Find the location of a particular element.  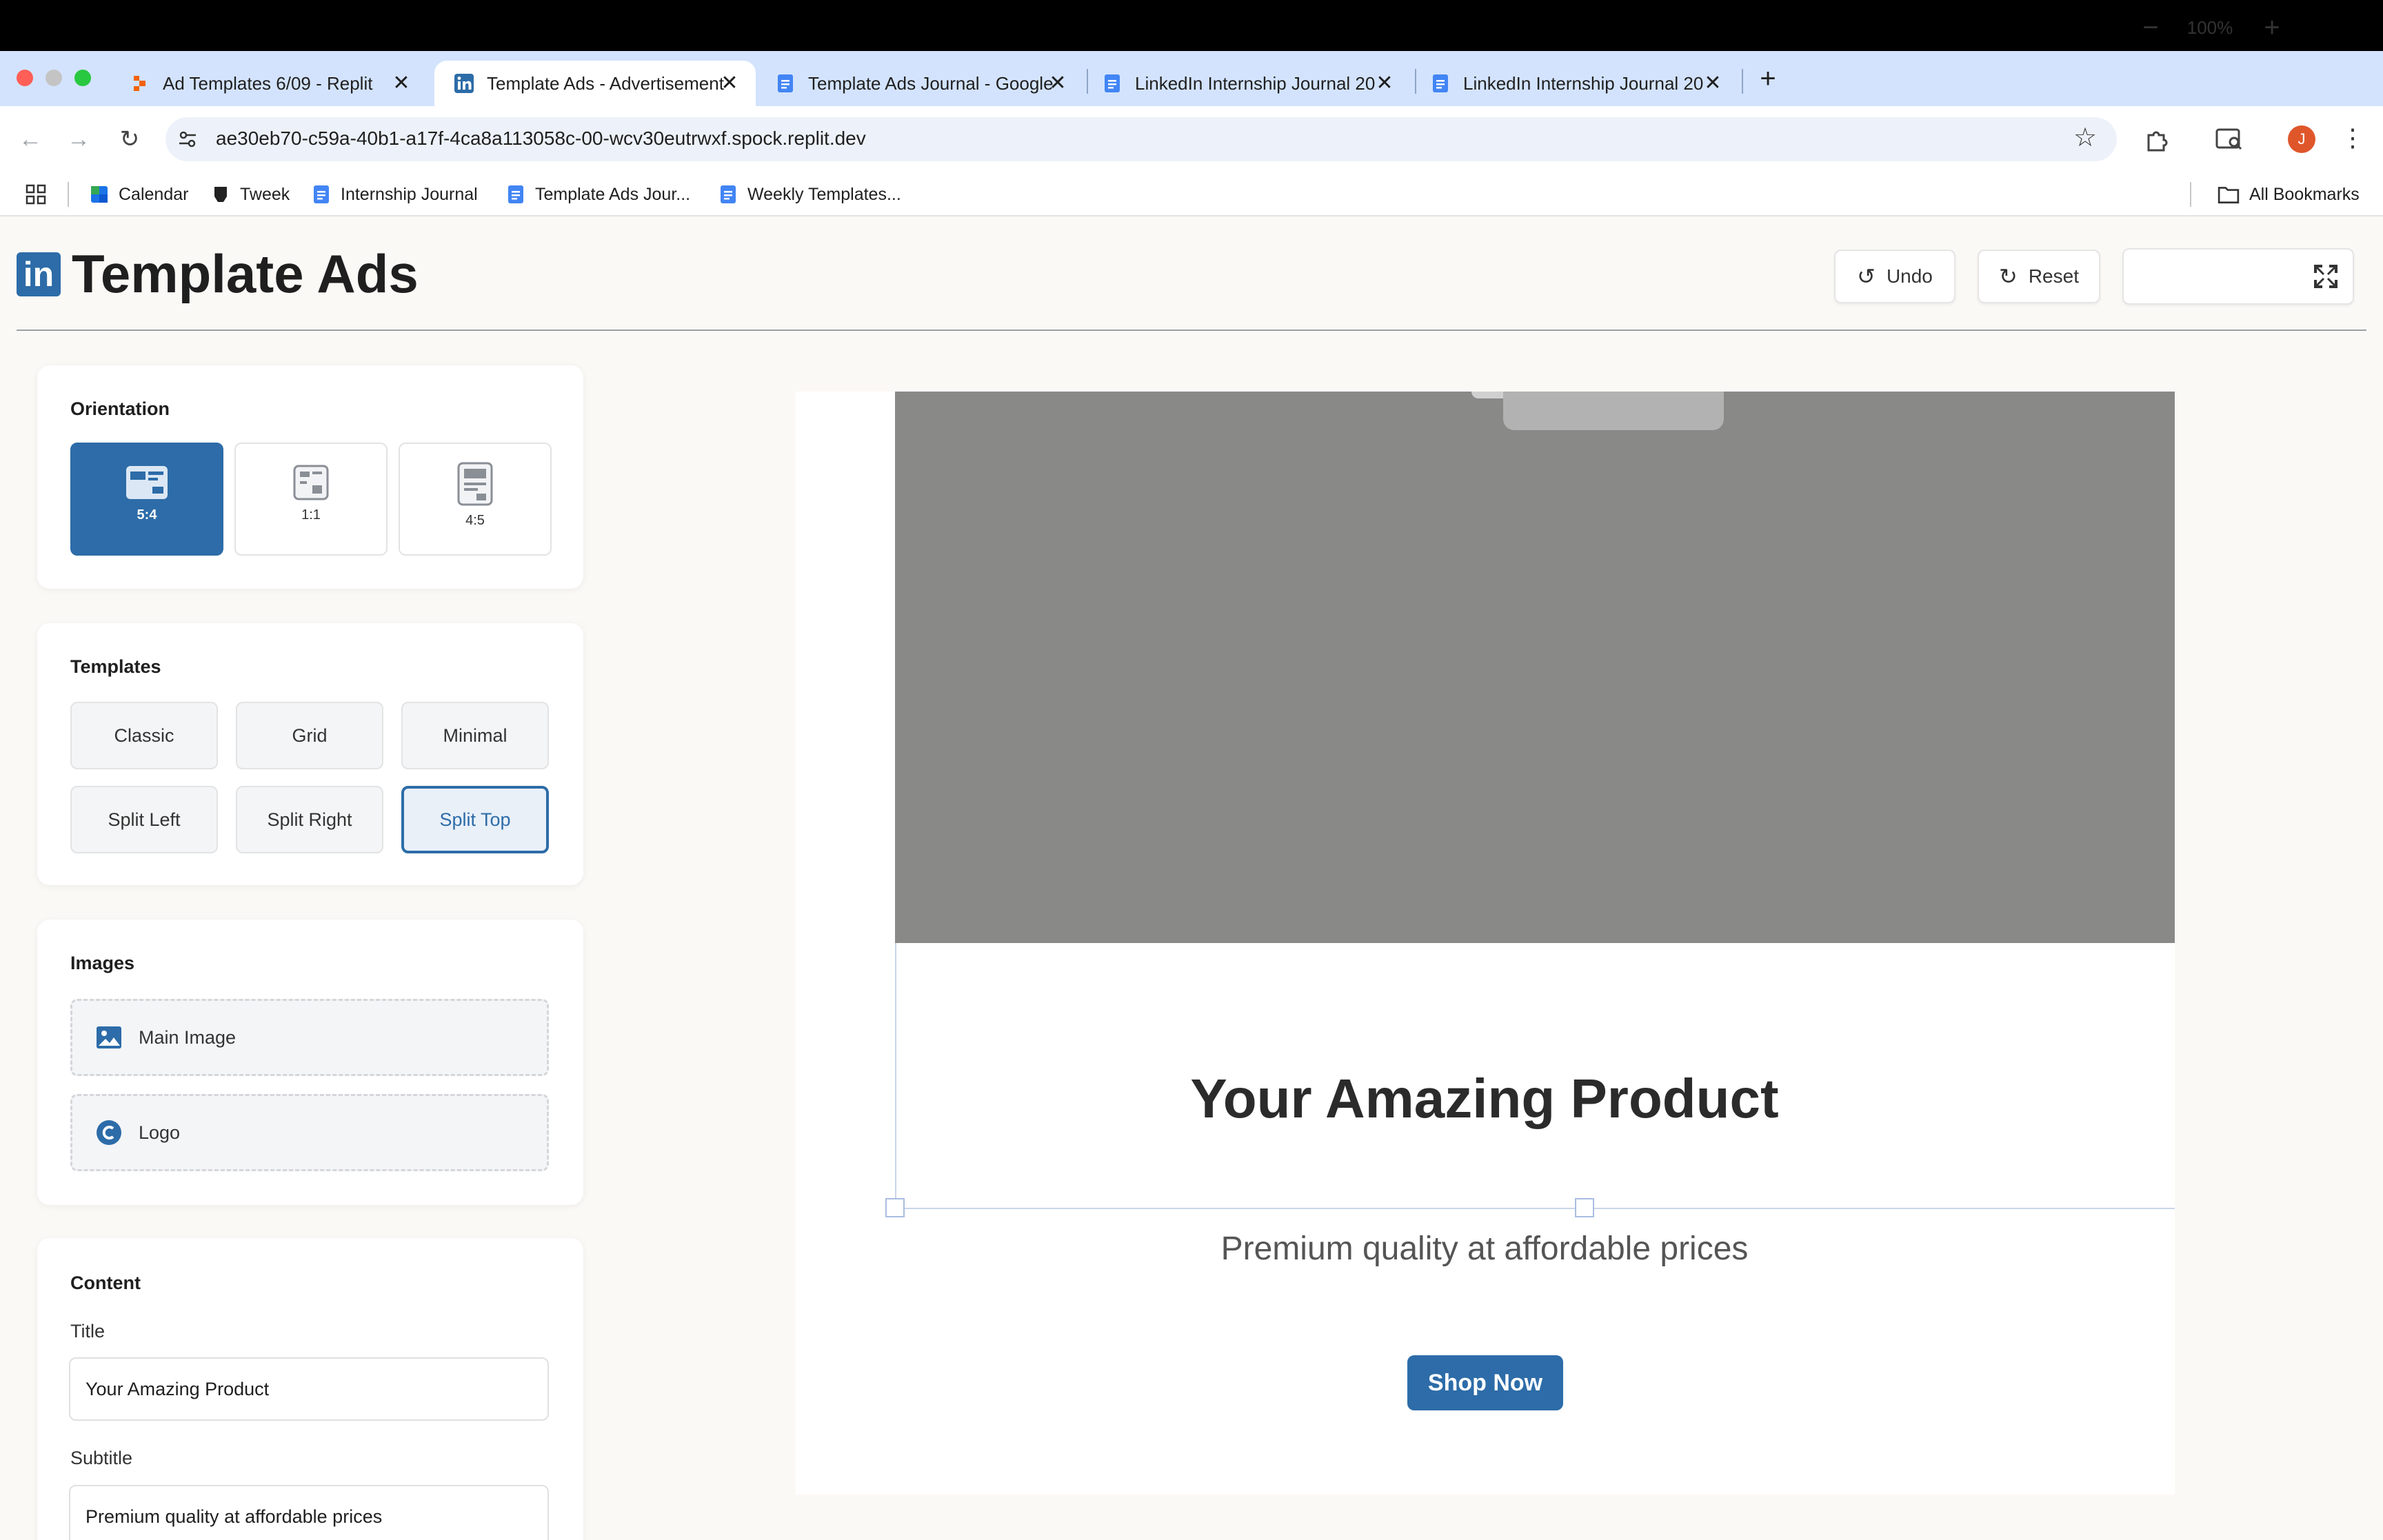

logo-upload: Logo is located at coordinates (309, 1133).